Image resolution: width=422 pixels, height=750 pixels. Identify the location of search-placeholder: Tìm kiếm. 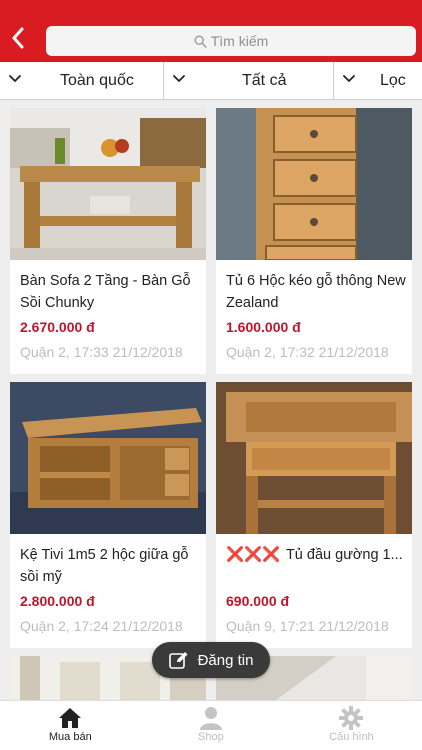
(239, 41).